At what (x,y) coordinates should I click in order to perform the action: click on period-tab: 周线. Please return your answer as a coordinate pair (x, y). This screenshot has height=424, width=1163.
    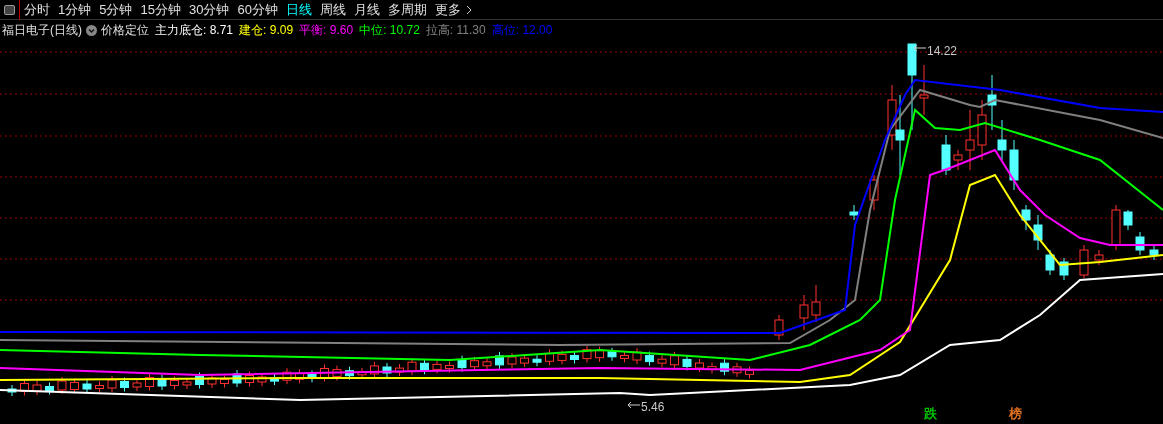
    Looking at the image, I should click on (332, 10).